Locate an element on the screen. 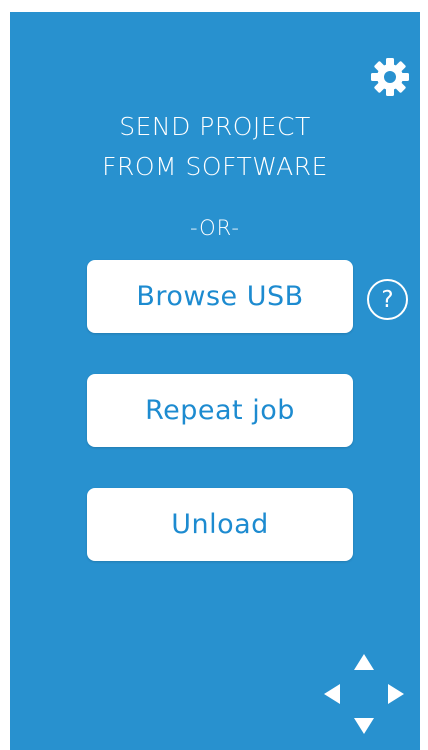 Image resolution: width=428 pixels, height=750 pixels. arrow-down-icon is located at coordinates (364, 726).